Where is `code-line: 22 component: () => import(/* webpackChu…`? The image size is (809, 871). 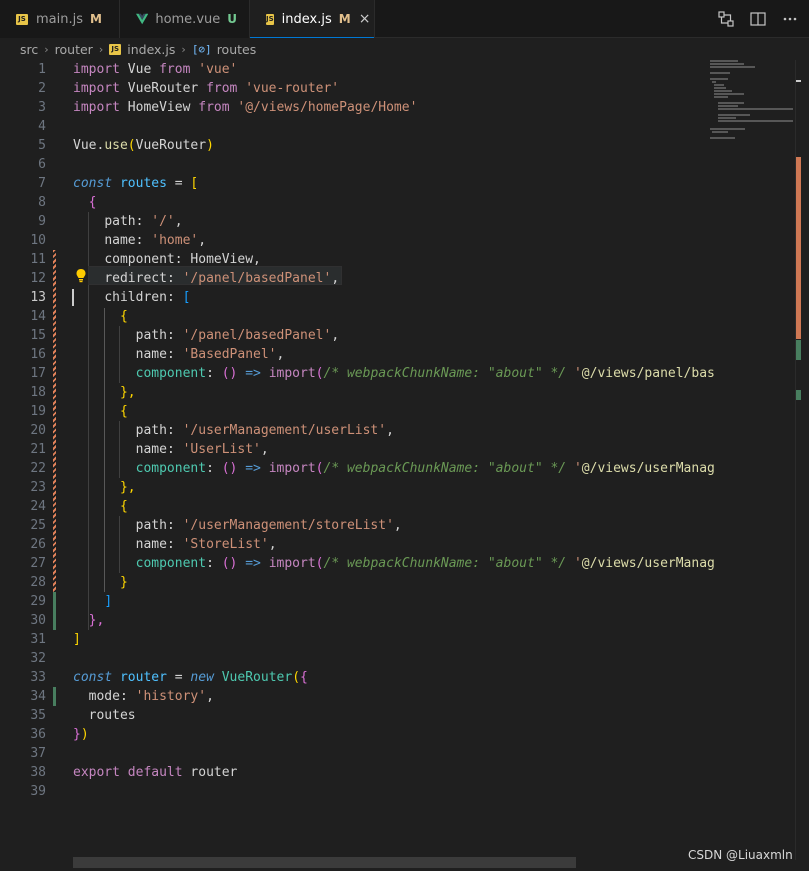 code-line: 22 component: () => import(/* webpackChu… is located at coordinates (372, 468).